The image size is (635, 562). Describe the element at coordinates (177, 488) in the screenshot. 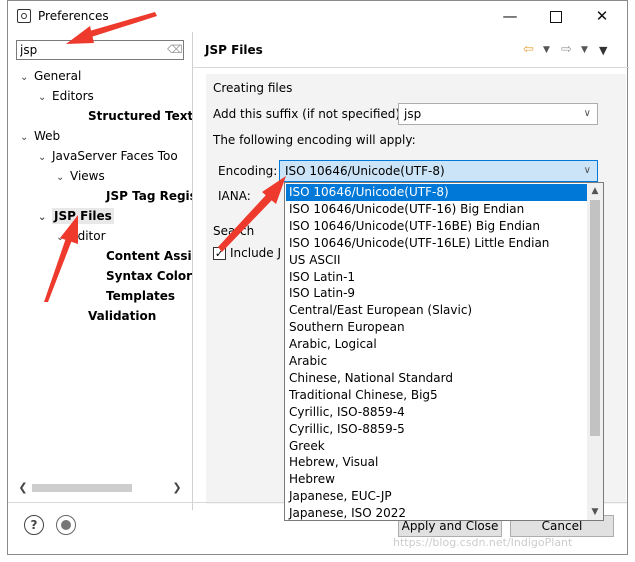

I see `scroll-right-icon: ❯` at that location.